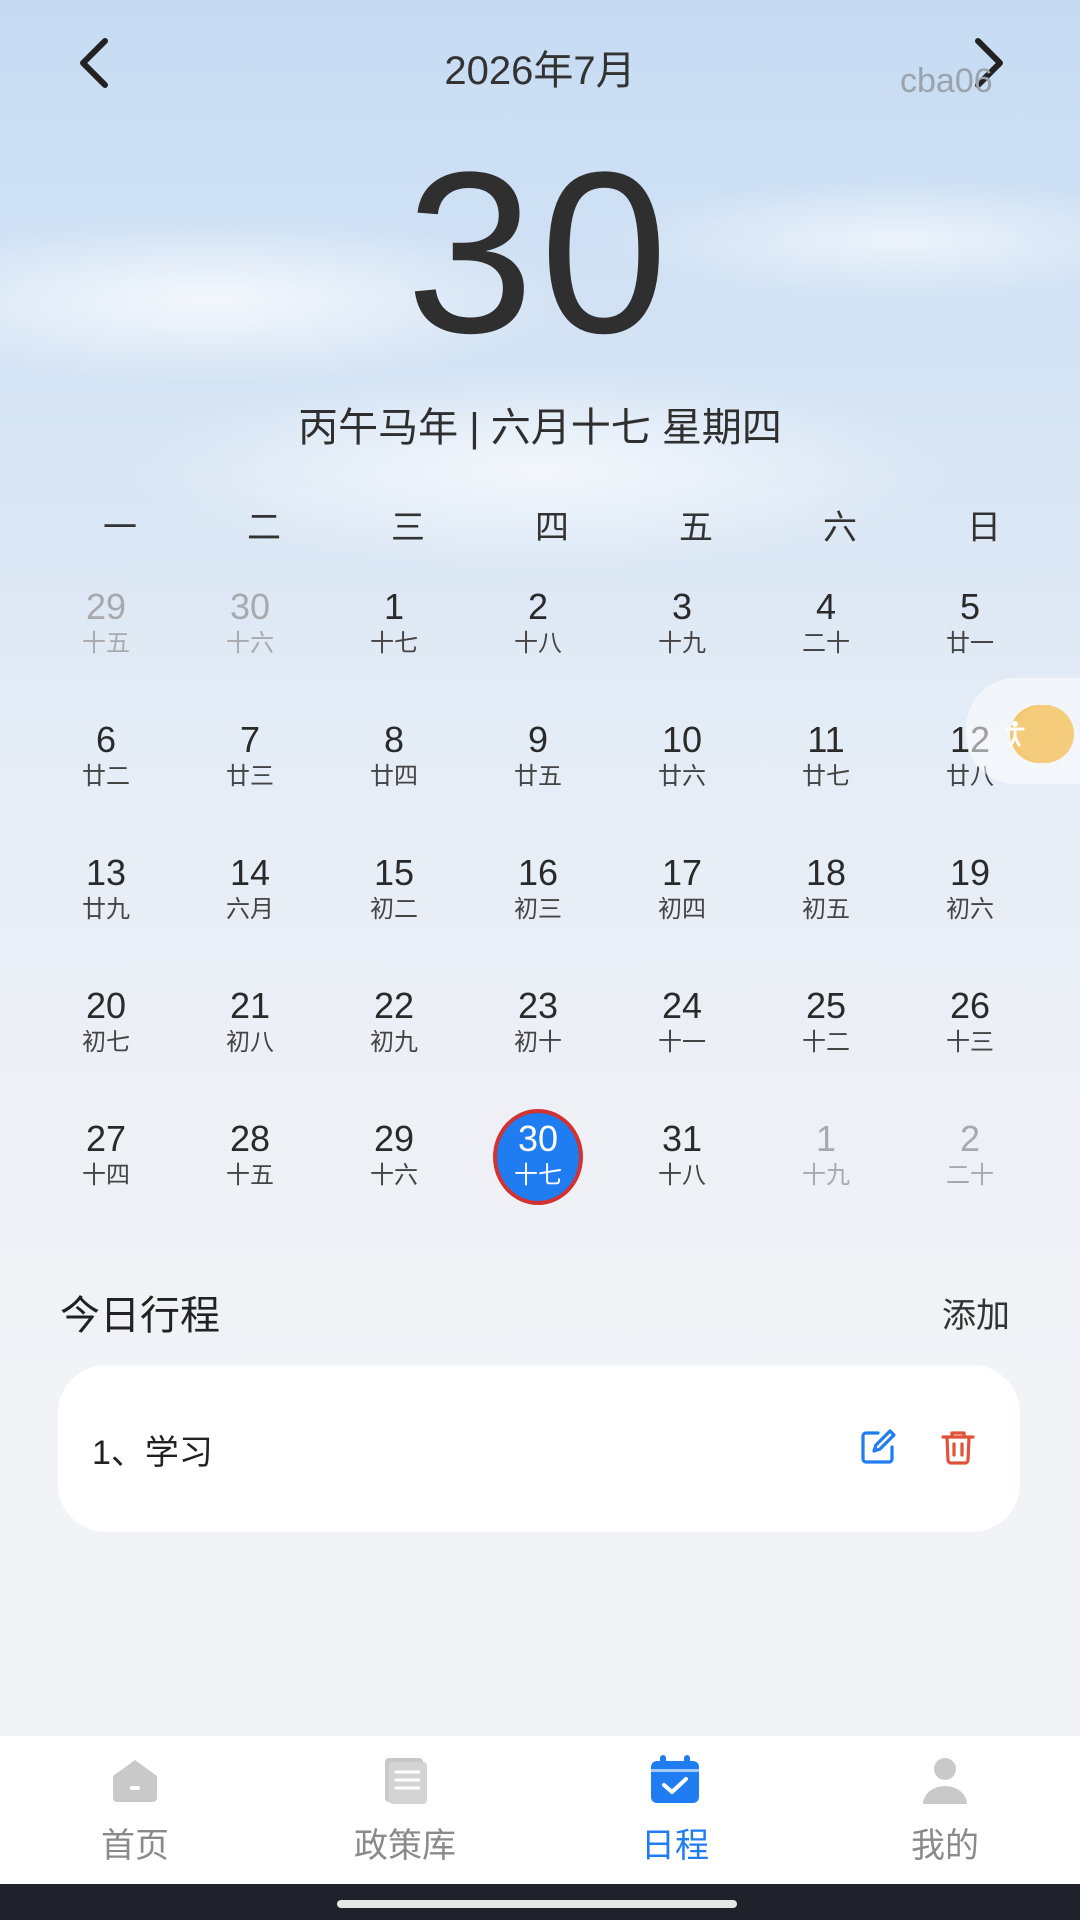 This screenshot has width=1080, height=1920. I want to click on weekday-label: 六, so click(840, 528).